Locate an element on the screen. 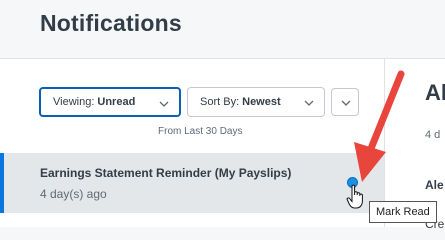 The image size is (445, 240). viewing-filter-select: Viewing: Unread is located at coordinates (110, 102).